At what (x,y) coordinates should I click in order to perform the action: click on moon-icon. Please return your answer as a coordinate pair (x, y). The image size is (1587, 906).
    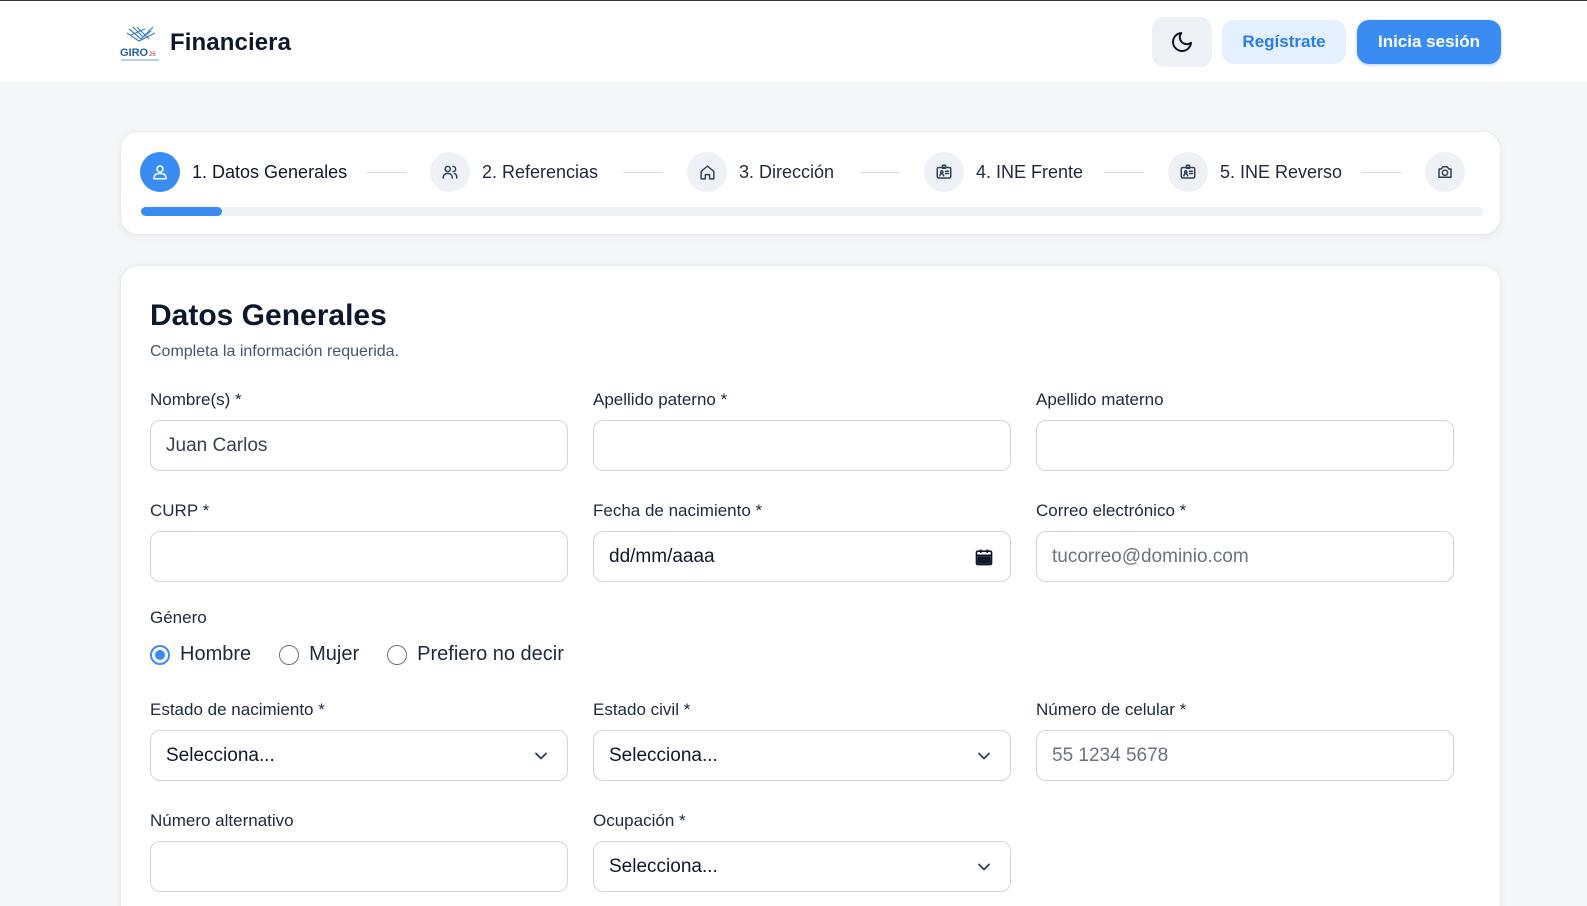
    Looking at the image, I should click on (1182, 42).